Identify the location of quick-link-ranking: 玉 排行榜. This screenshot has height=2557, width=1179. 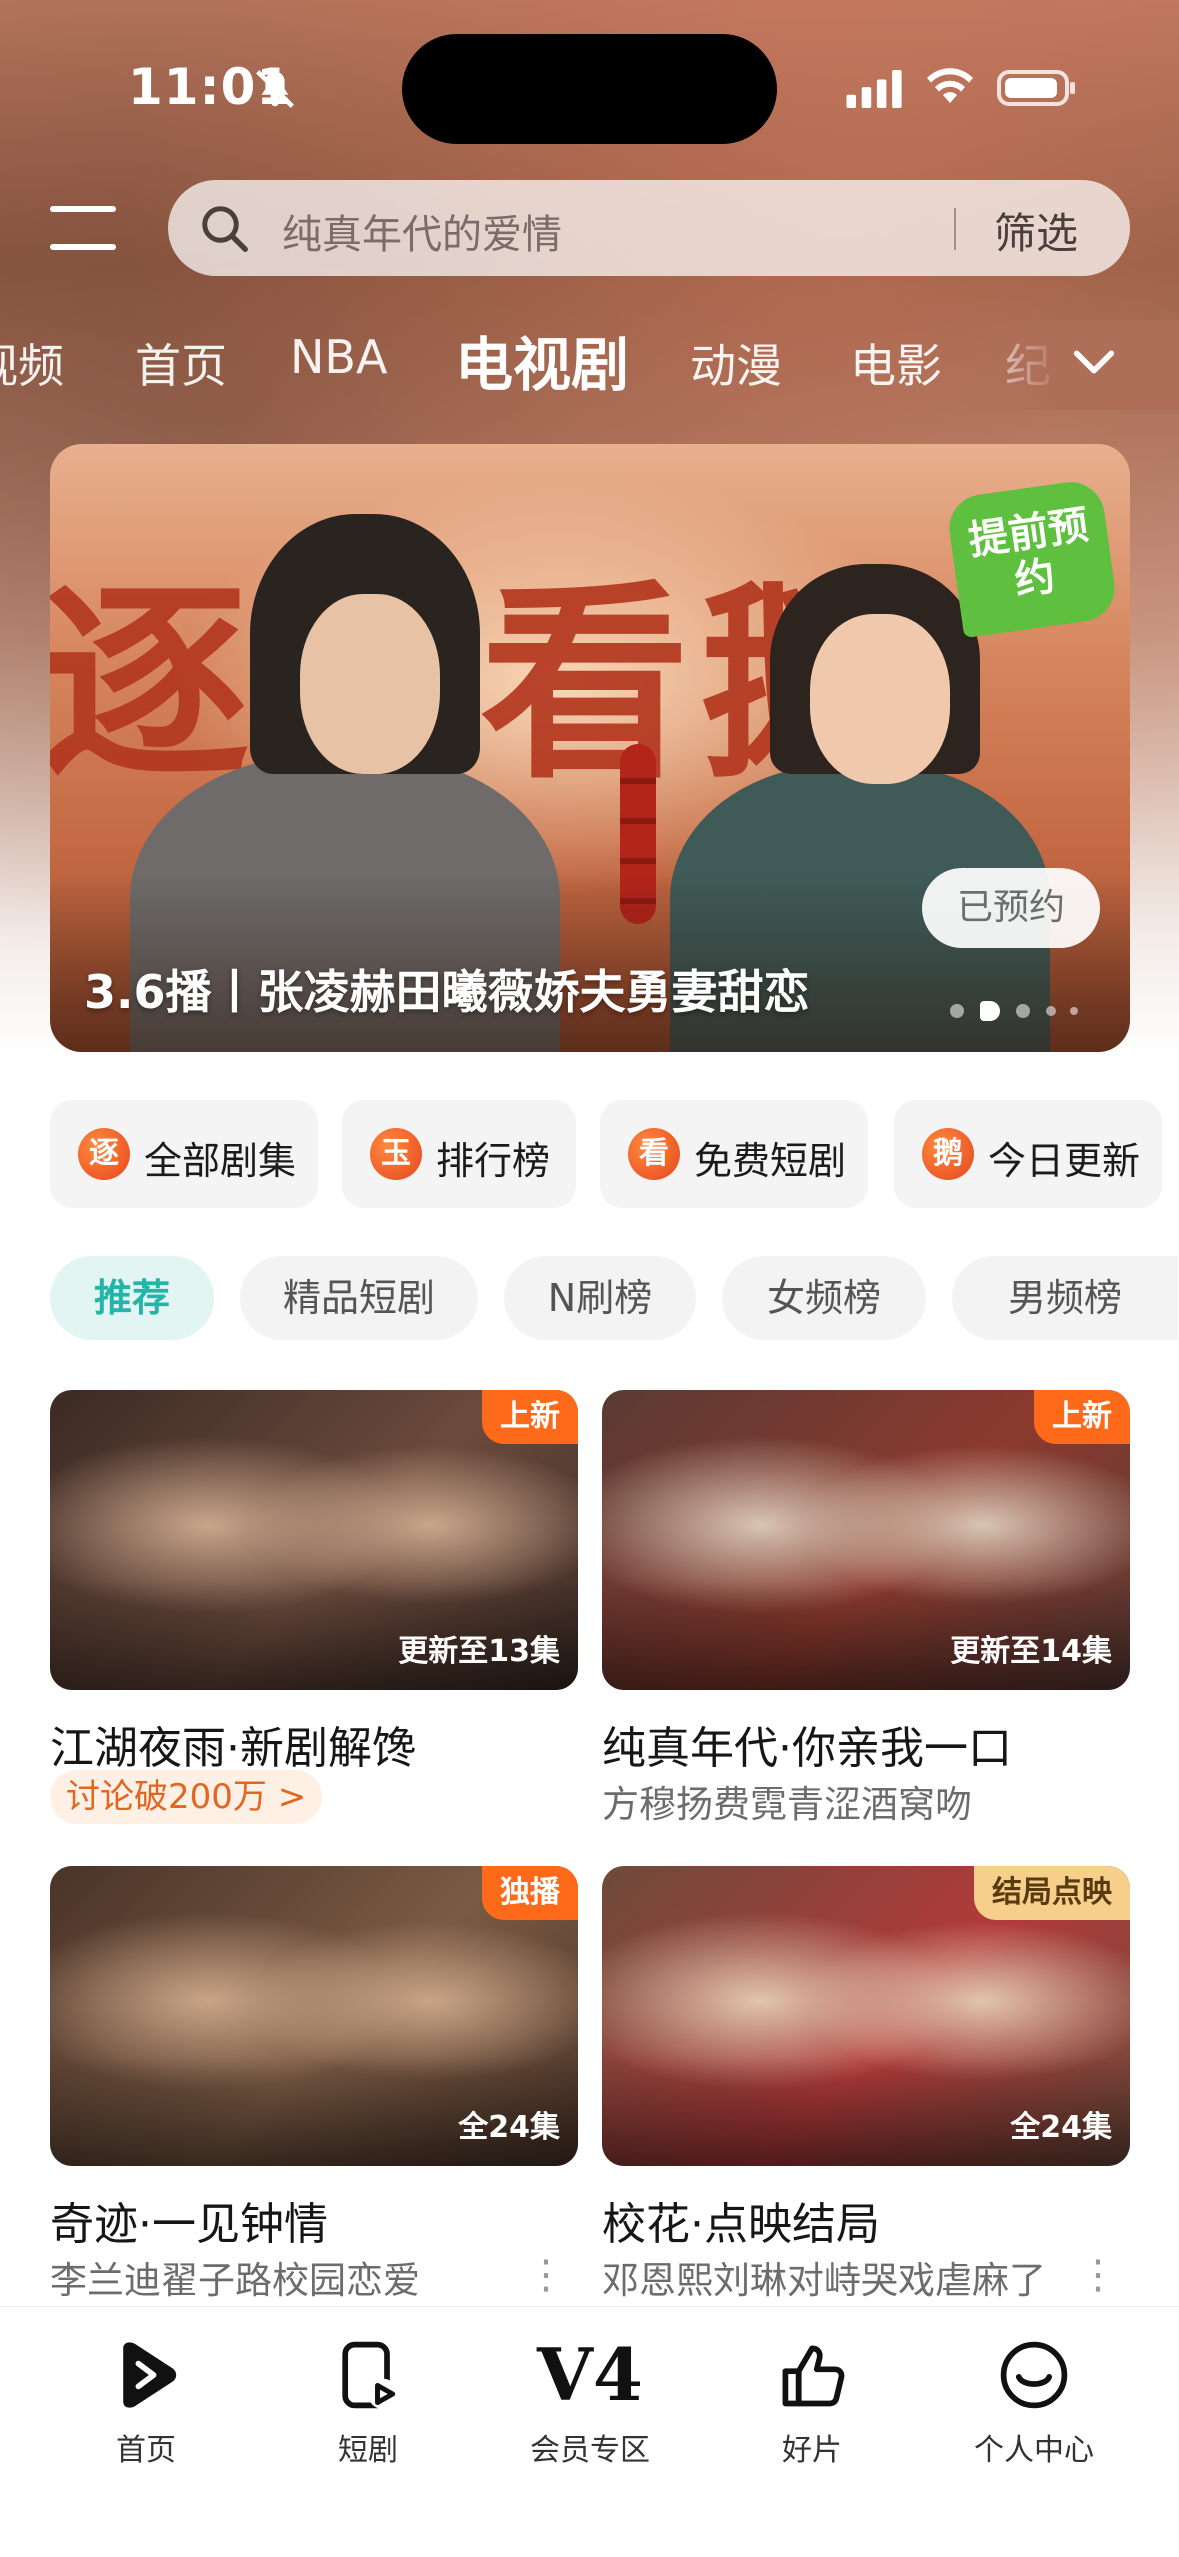
(459, 1154).